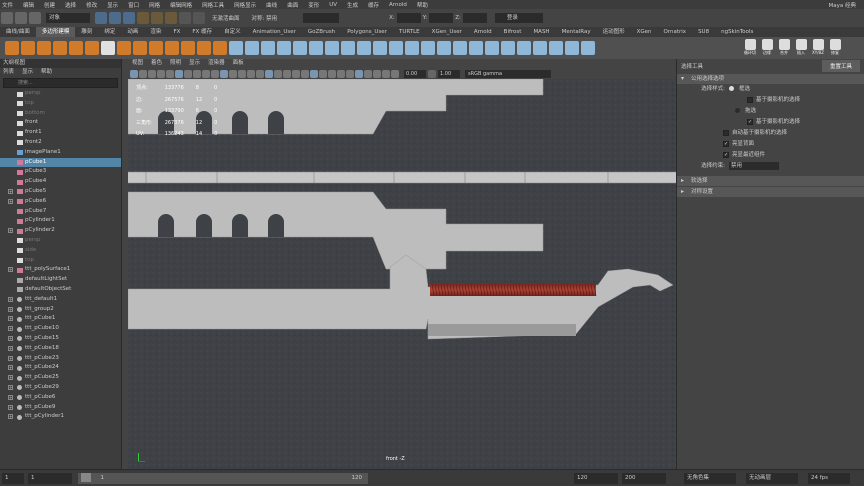  Describe the element at coordinates (21, 18) in the screenshot. I see `open-scene-icon` at that location.